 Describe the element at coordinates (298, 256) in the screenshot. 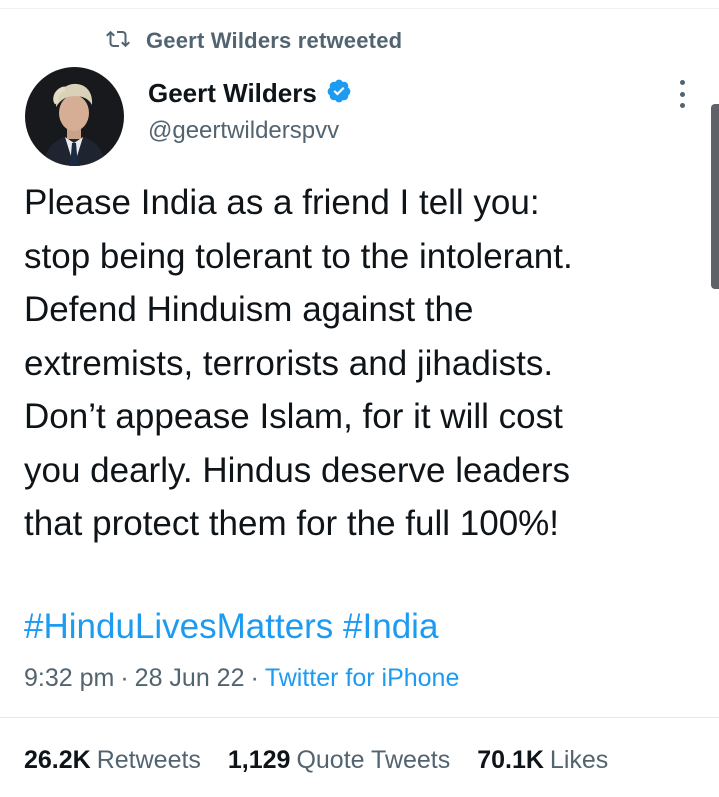

I see `tweet-line: stop being tolerant to the intolerant.` at that location.